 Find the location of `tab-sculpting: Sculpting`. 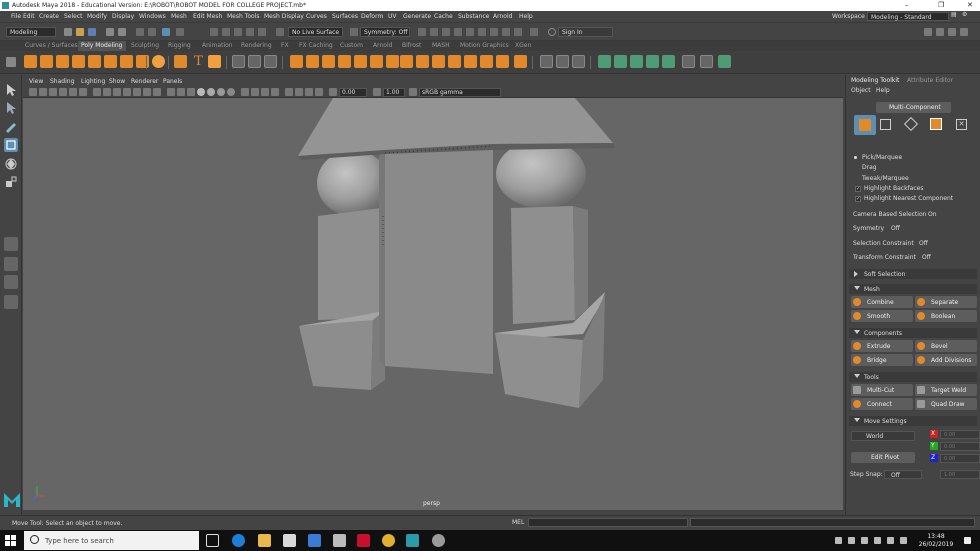

tab-sculpting: Sculpting is located at coordinates (145, 45).